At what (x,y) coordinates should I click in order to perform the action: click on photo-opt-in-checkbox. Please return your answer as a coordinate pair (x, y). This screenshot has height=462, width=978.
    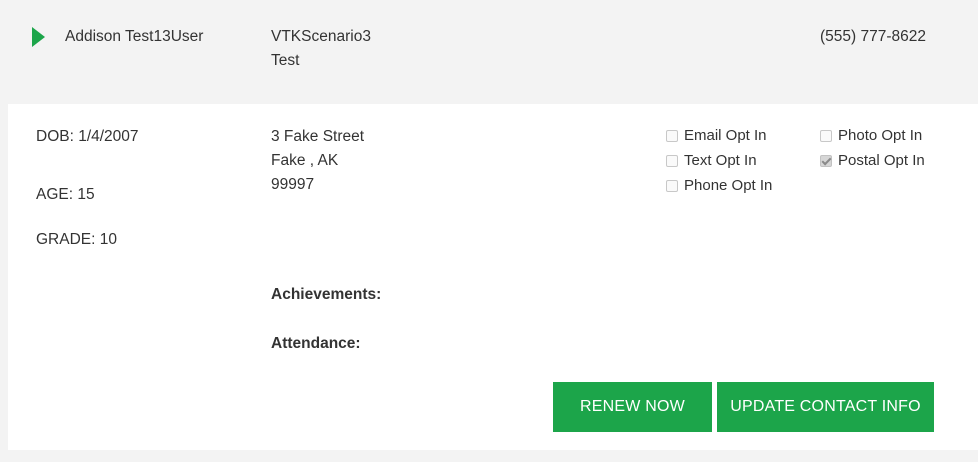
    Looking at the image, I should click on (826, 136).